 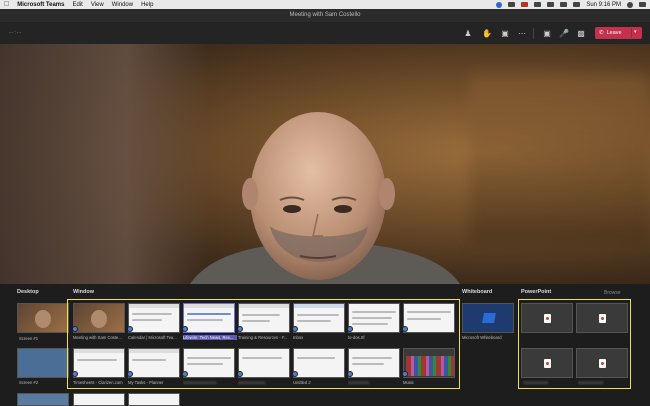 What do you see at coordinates (522, 33) in the screenshot?
I see `more-options-icon: ⋯` at bounding box center [522, 33].